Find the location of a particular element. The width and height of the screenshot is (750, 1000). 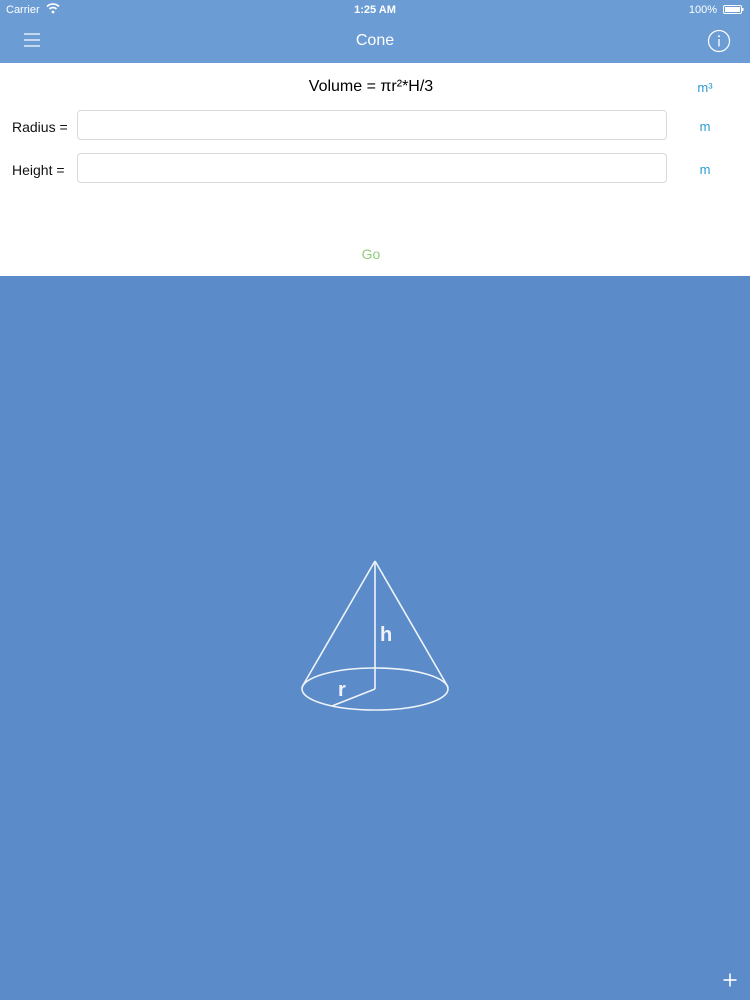

status-bar: Carrier 1:25 AM 100% is located at coordinates (375, 10).